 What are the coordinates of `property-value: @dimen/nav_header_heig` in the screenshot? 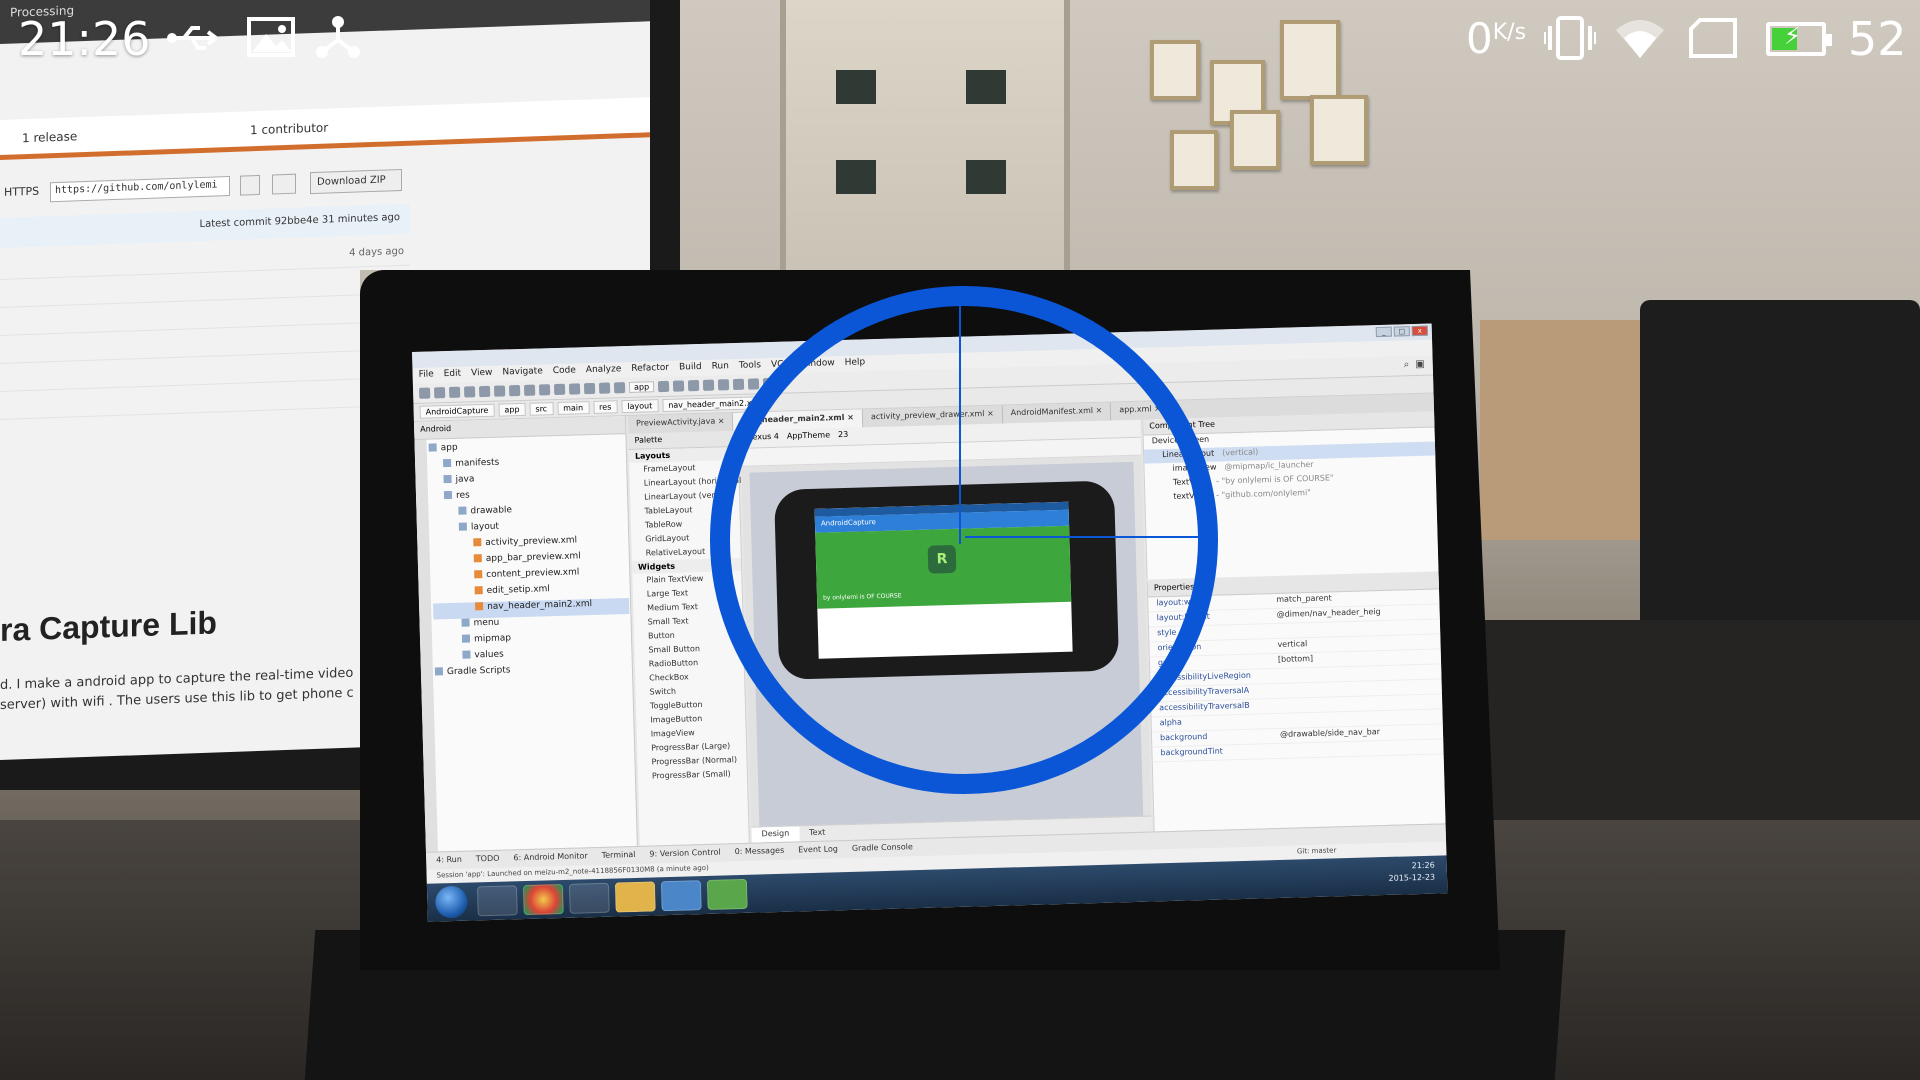 It's located at (1329, 614).